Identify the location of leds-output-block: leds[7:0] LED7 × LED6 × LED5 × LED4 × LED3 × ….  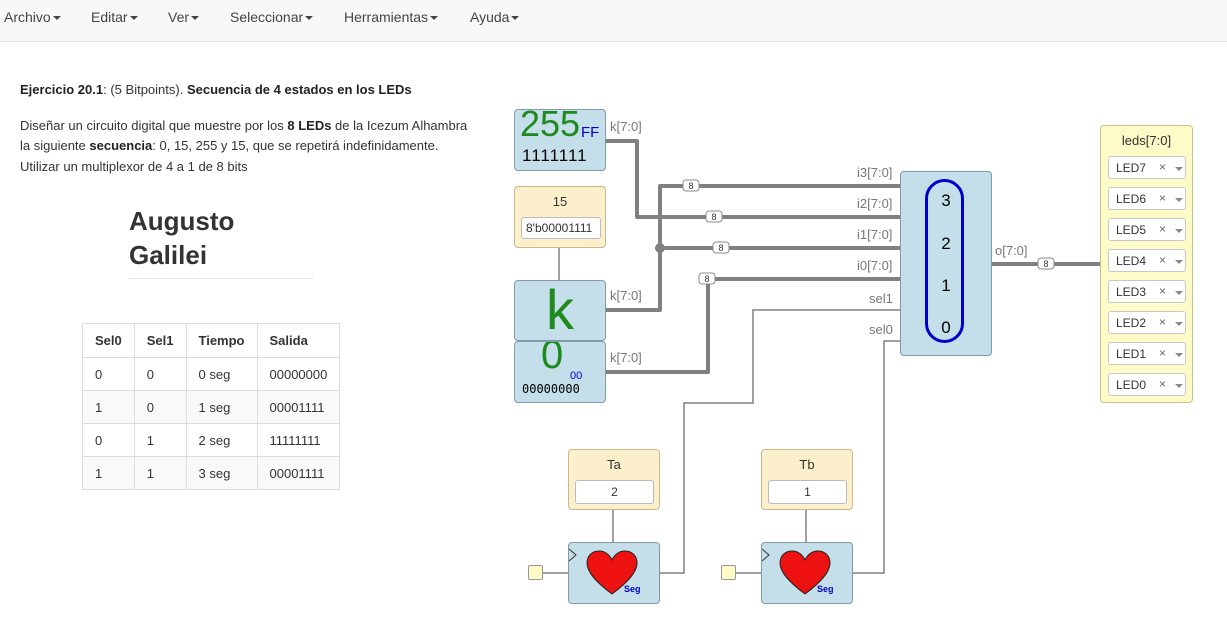
(1146, 264).